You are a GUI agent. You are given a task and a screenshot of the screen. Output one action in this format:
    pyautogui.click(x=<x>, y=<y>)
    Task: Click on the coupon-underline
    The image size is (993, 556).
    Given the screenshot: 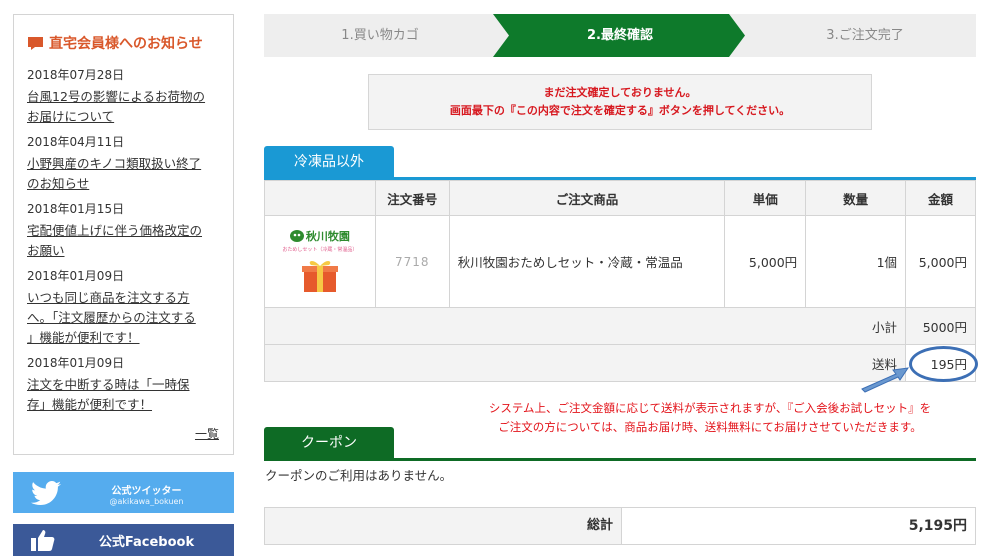 What is the action you would take?
    pyautogui.click(x=620, y=459)
    